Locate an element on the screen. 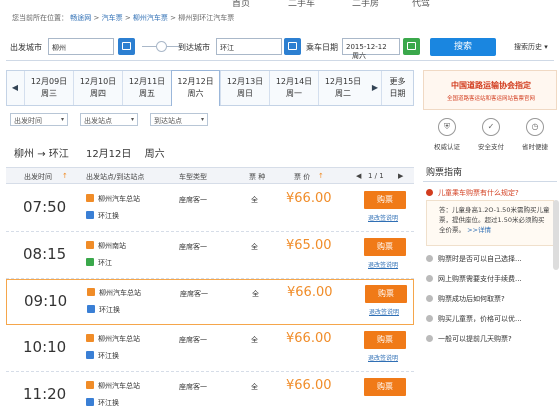 The height and width of the screenshot is (419, 560). faq-label: 儿童乘车购票有什么规定? is located at coordinates (478, 193).